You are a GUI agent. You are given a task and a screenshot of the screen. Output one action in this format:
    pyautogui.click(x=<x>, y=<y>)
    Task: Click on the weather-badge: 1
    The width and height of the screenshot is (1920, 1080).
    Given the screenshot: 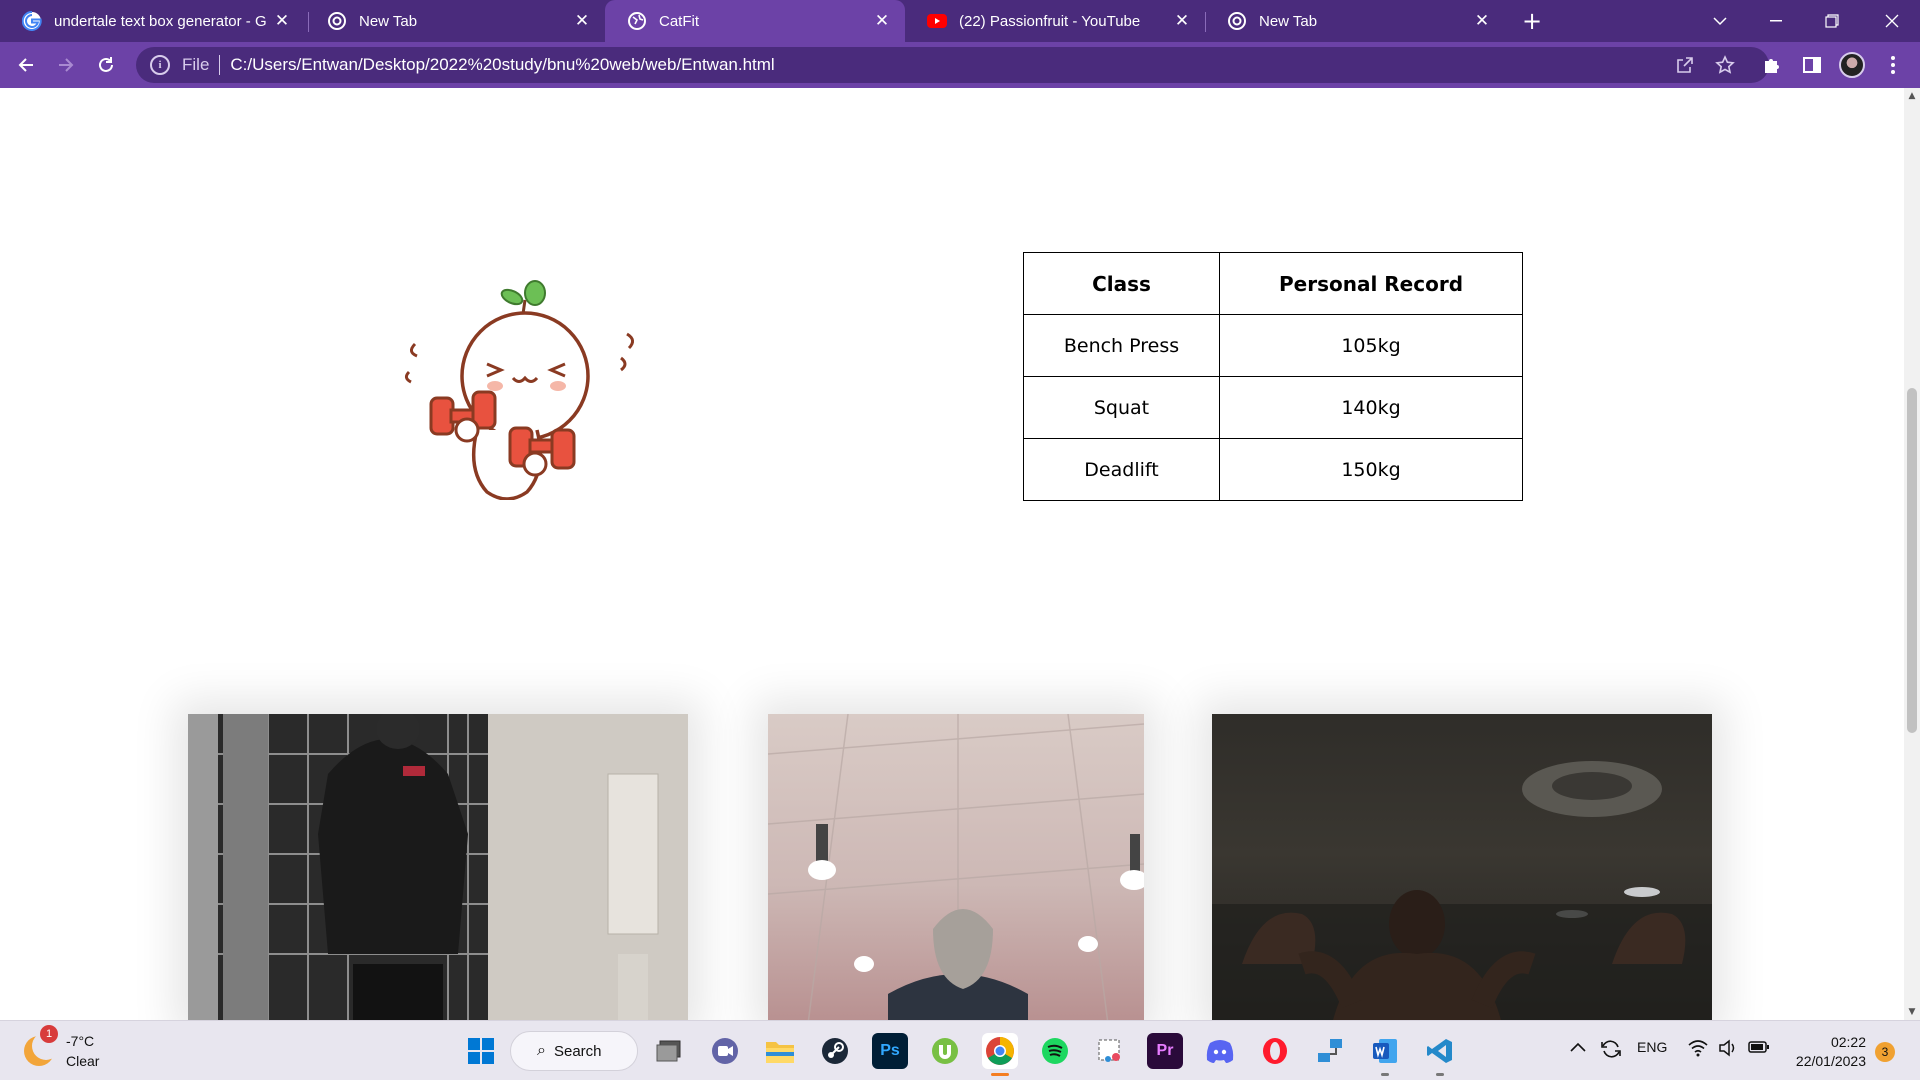 What is the action you would take?
    pyautogui.click(x=49, y=1034)
    